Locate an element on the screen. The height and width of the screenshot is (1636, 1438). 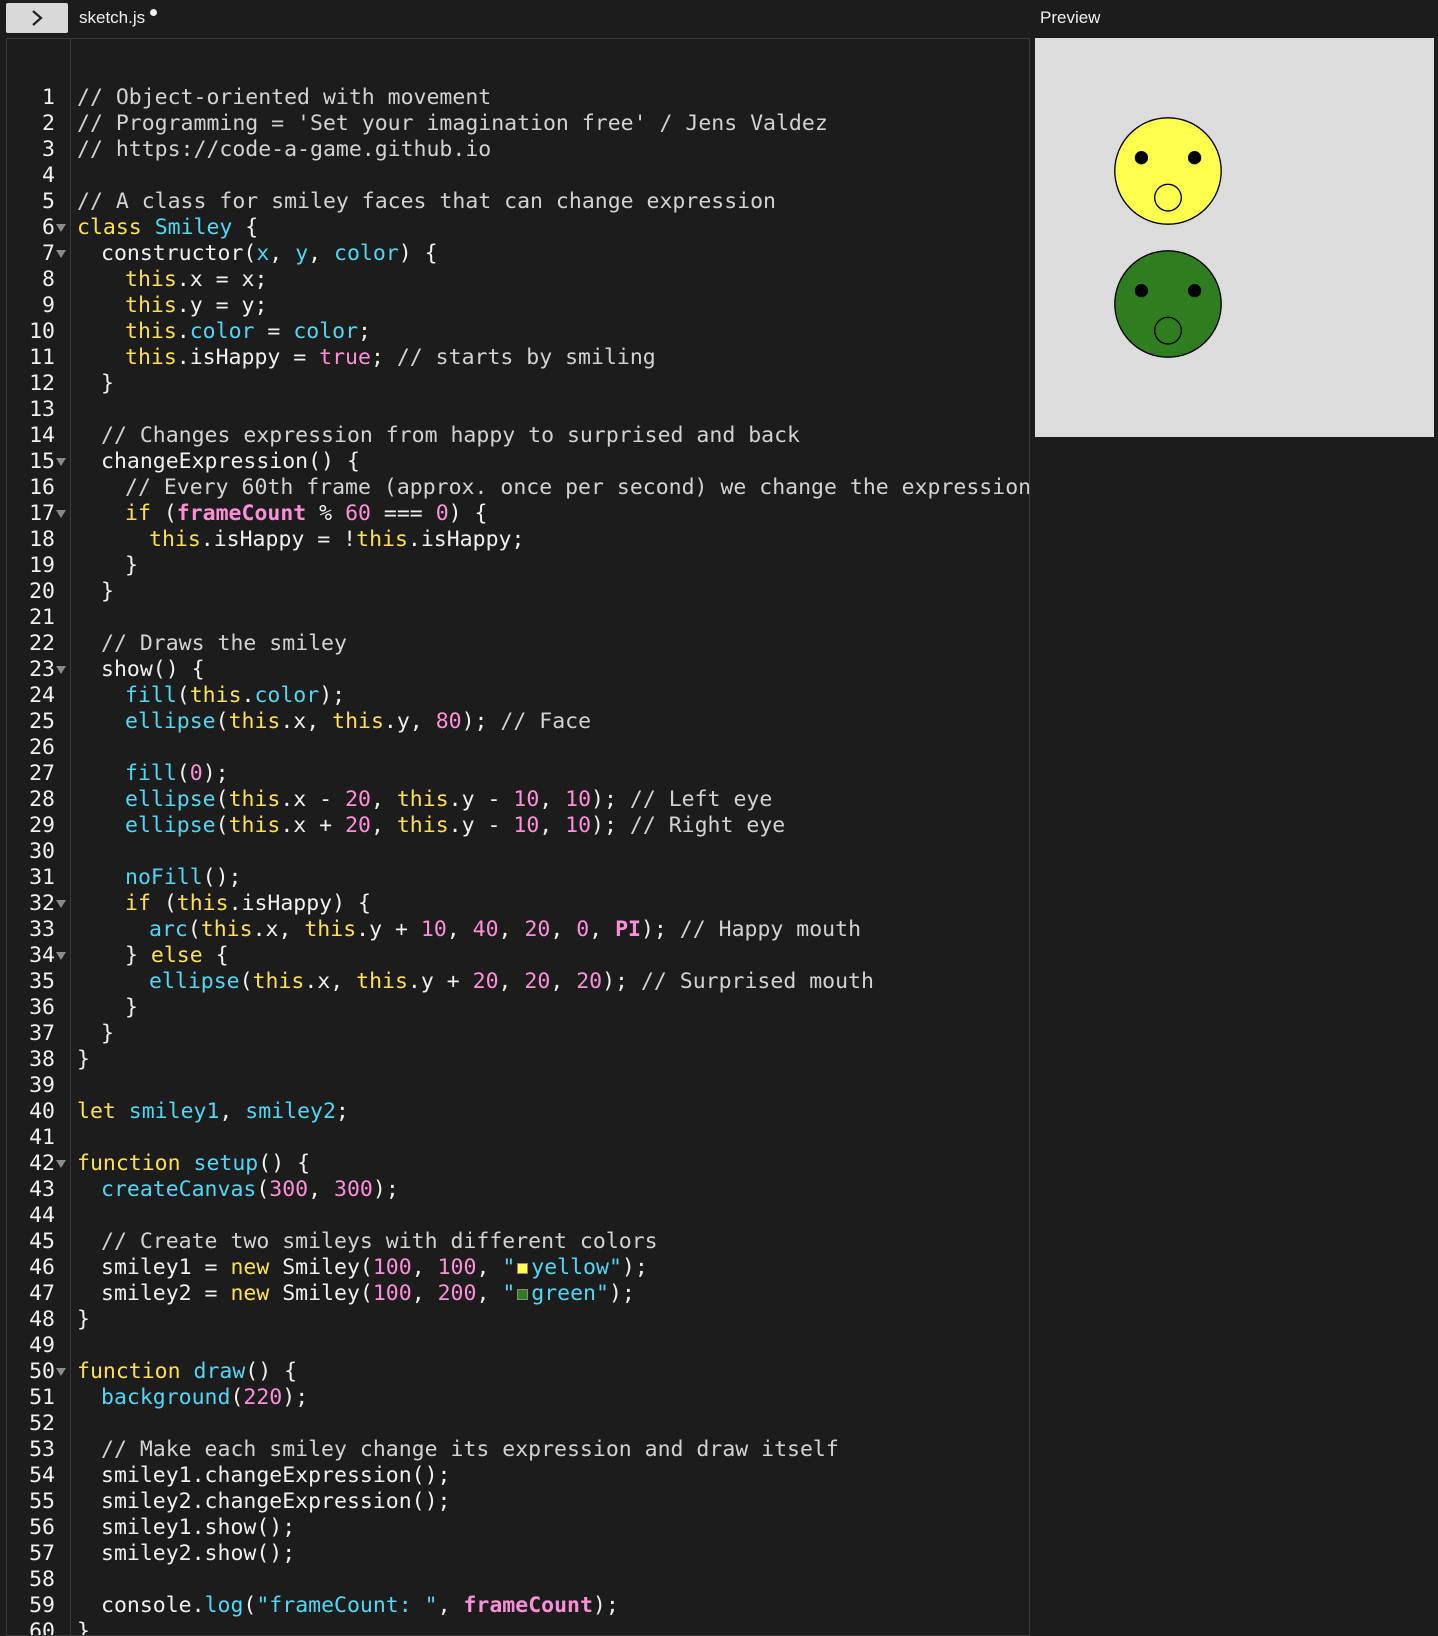
unsaved-indicator is located at coordinates (153, 12).